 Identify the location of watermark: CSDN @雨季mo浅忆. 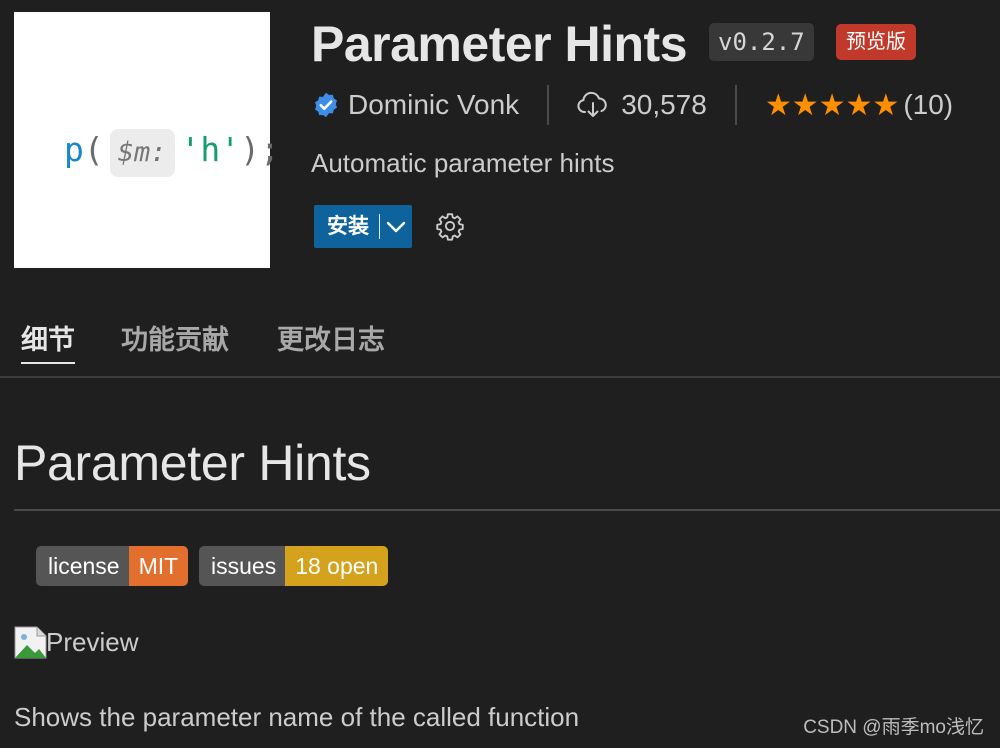
(893, 727).